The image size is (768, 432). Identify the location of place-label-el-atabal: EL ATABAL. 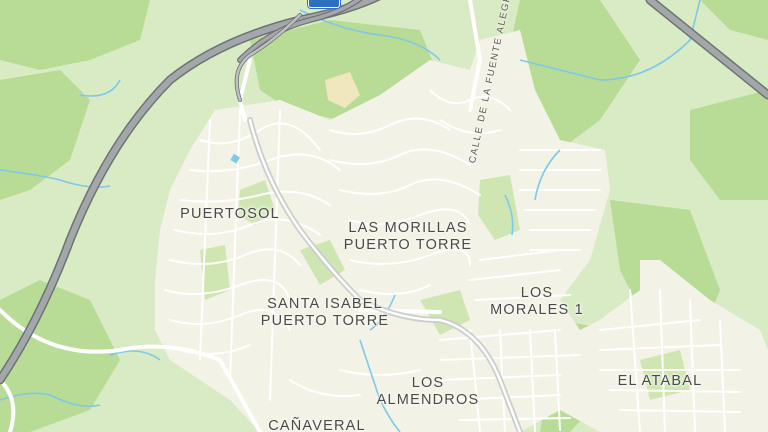
(660, 381).